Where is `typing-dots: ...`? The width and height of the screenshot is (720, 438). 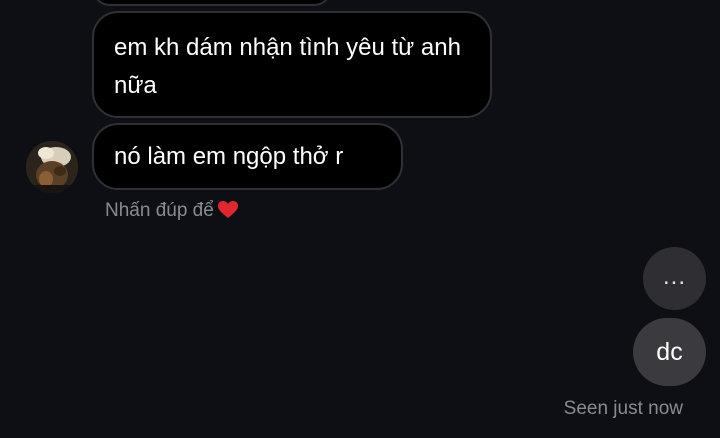
typing-dots: ... is located at coordinates (674, 276).